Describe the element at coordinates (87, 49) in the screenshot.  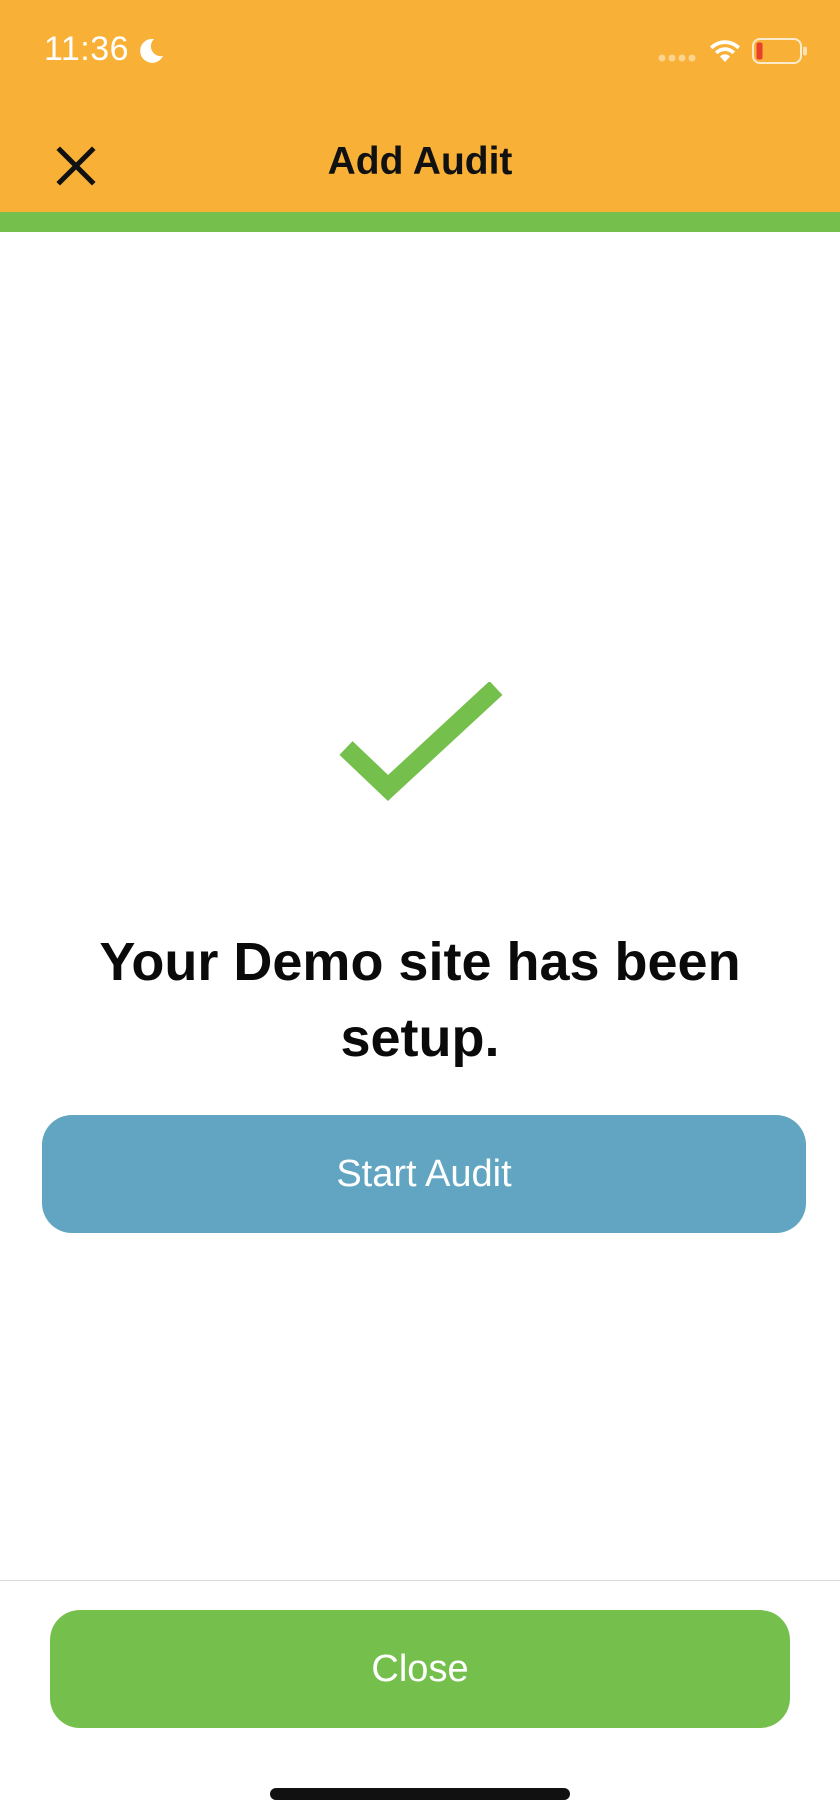
I see `status-time: 11:36` at that location.